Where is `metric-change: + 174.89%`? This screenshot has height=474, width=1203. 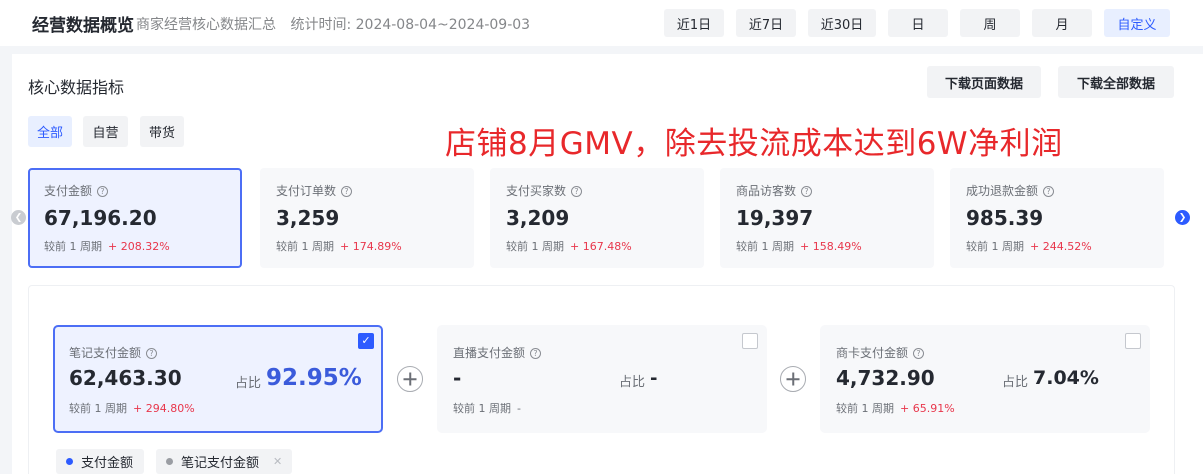
metric-change: + 174.89% is located at coordinates (371, 246).